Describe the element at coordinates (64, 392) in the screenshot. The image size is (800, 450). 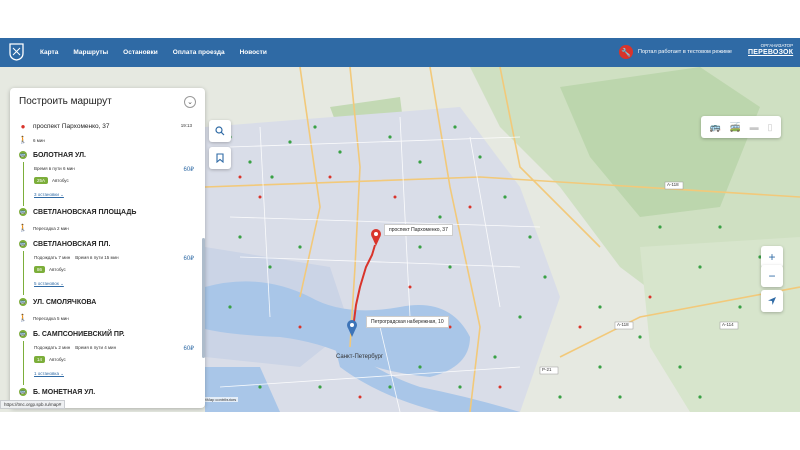
I see `stop-name: Б. МОНЕТНАЯ УЛ.` at that location.